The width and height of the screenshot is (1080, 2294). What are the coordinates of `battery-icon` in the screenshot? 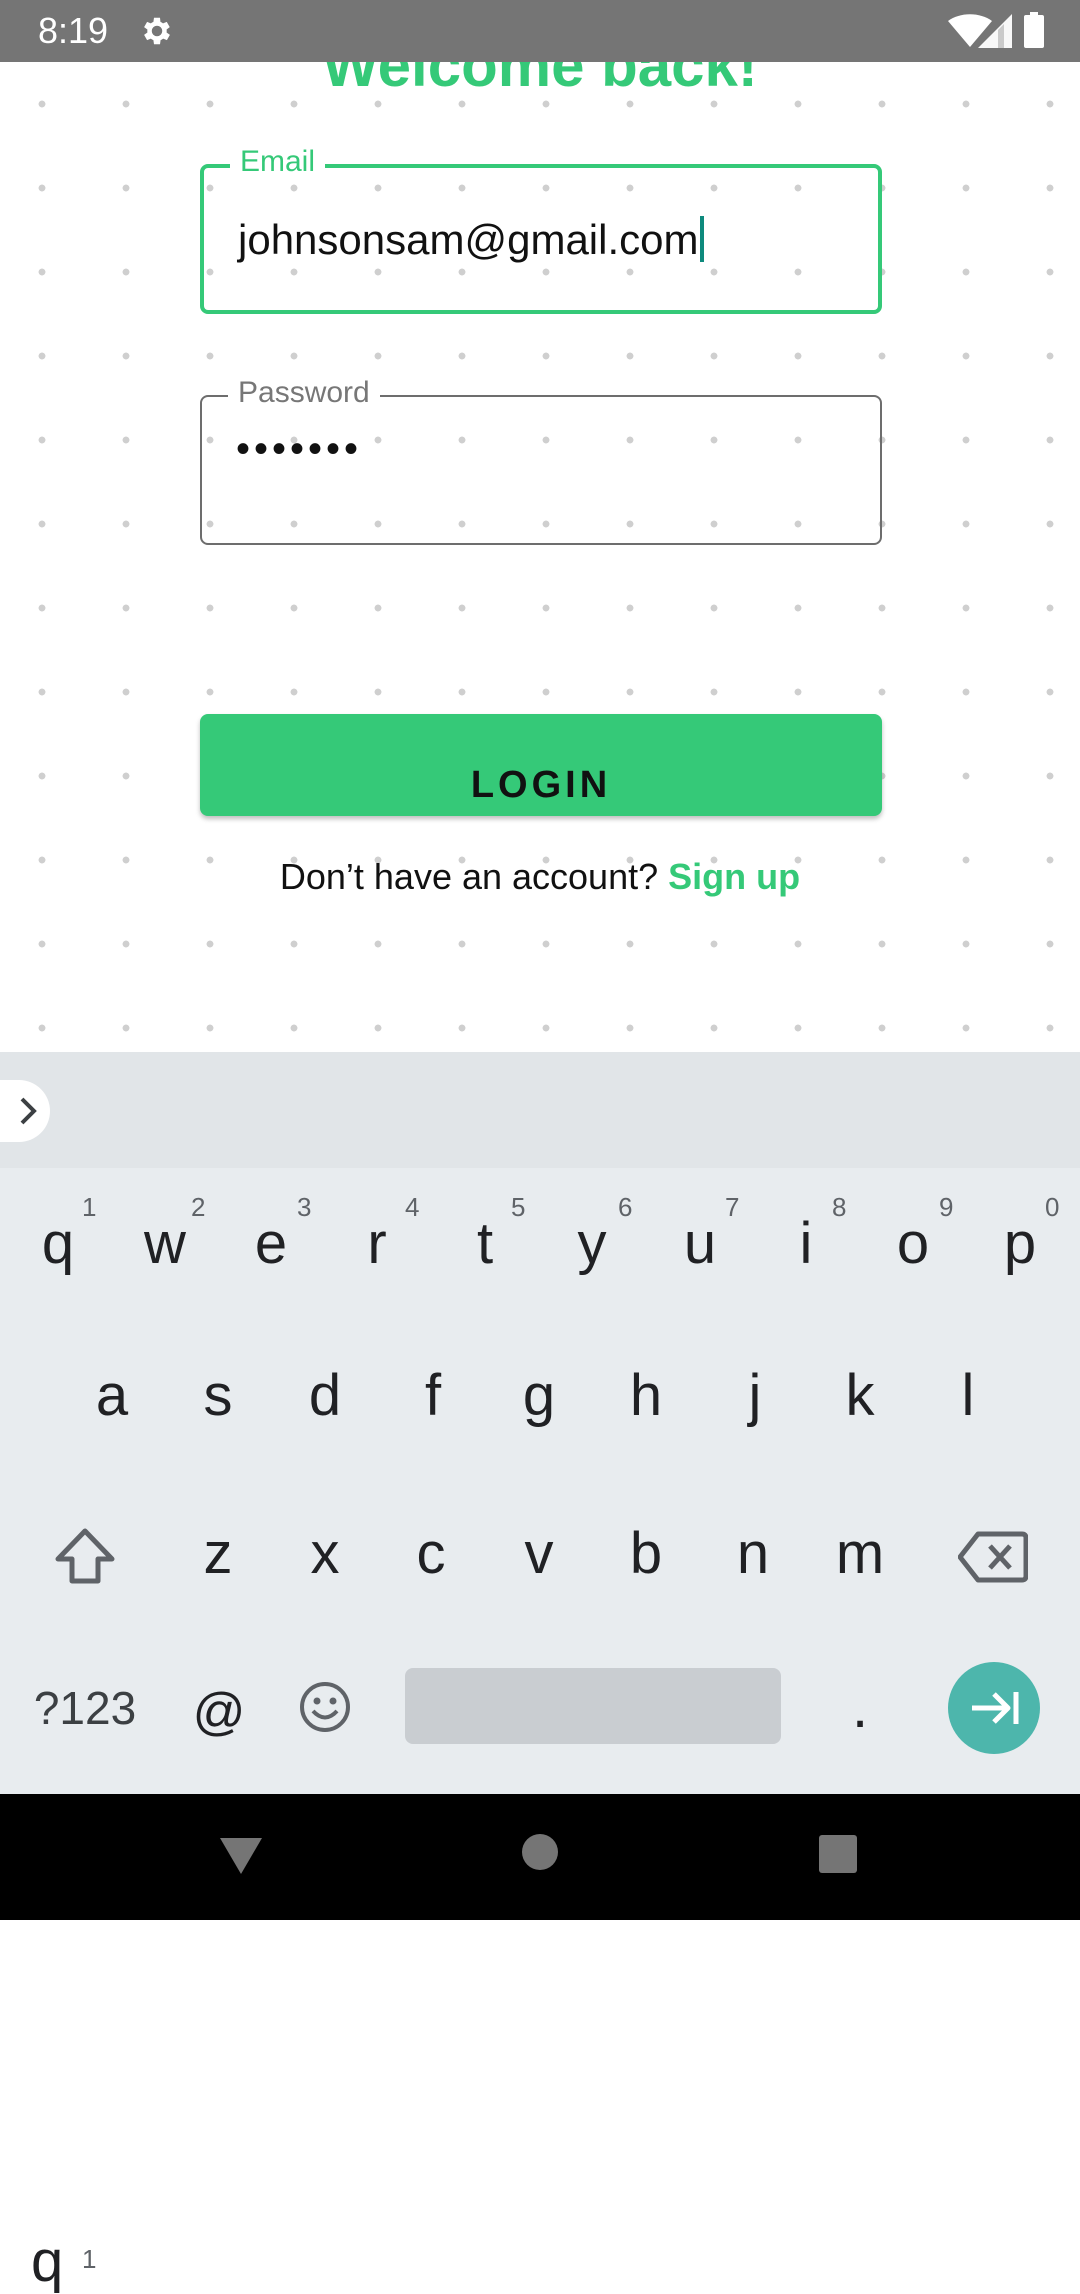 It's located at (1034, 30).